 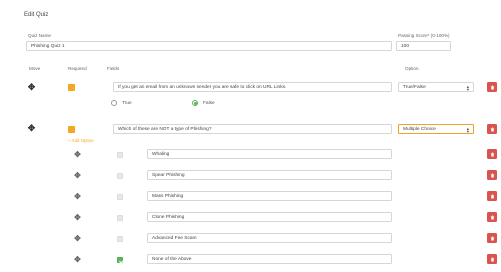 I want to click on column-fields: Fields, so click(x=113, y=68).